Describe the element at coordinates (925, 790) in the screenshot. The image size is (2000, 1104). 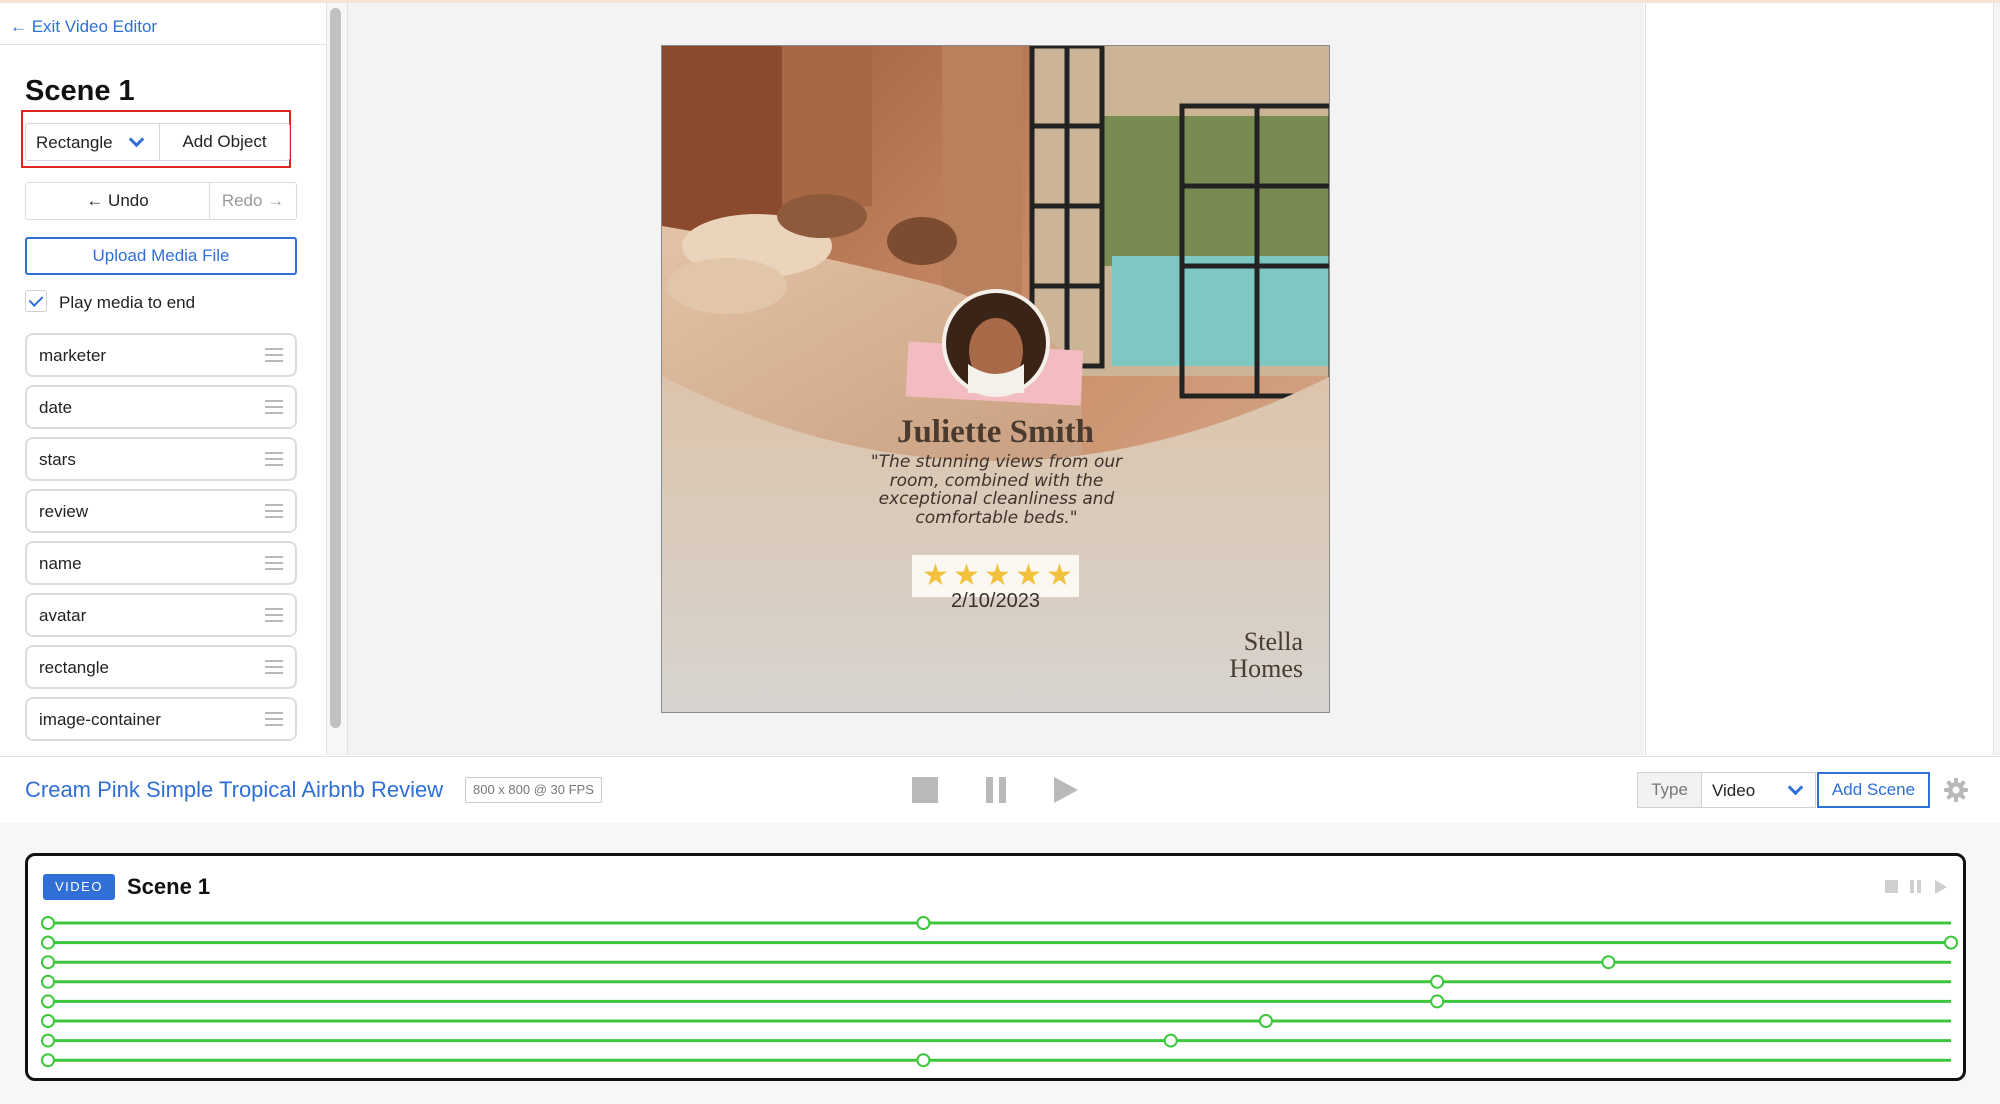
I see `stop-icon` at that location.